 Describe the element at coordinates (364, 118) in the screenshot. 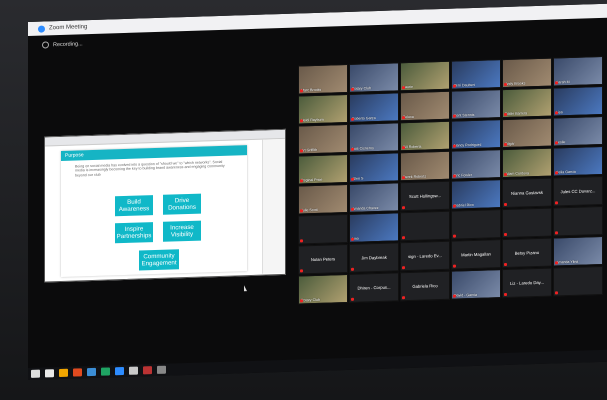

I see `participant-name-label: Roberto Garza` at that location.